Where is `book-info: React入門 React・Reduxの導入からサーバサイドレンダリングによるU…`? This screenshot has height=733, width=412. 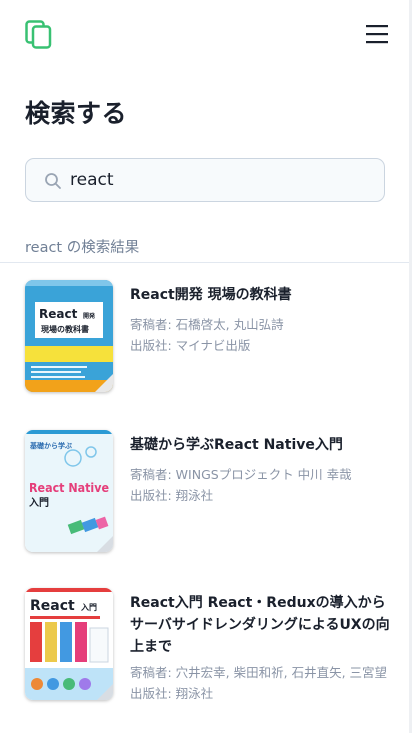
book-info: React入門 React・Reduxの導入からサーバサイドレンダリングによるU… is located at coordinates (261, 646).